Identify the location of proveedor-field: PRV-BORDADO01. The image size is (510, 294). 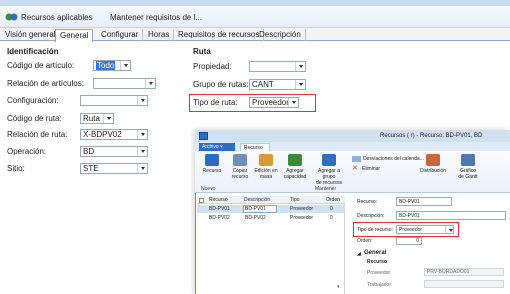
(464, 272).